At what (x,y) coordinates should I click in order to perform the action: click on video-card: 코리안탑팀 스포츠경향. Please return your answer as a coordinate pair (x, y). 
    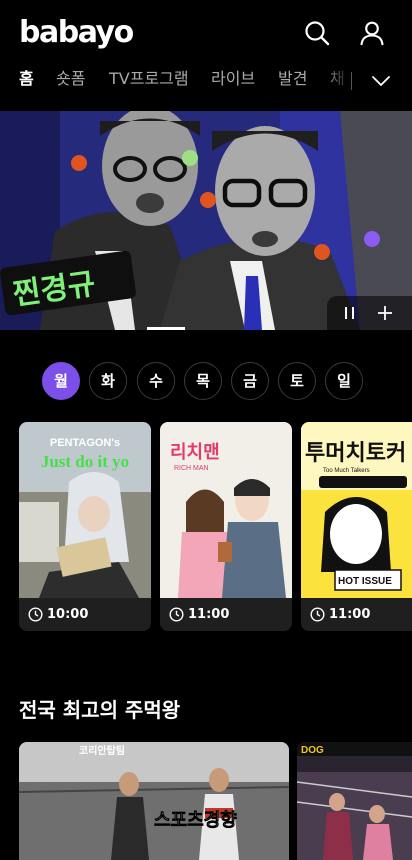
    Looking at the image, I should click on (154, 801).